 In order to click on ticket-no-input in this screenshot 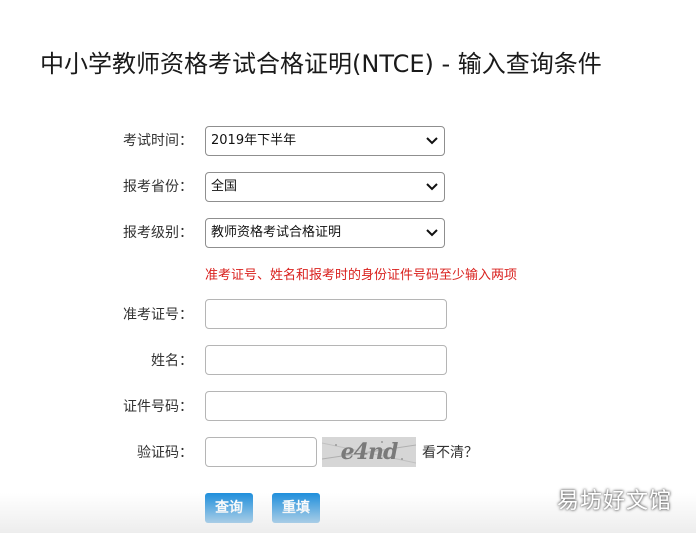, I will do `click(326, 314)`.